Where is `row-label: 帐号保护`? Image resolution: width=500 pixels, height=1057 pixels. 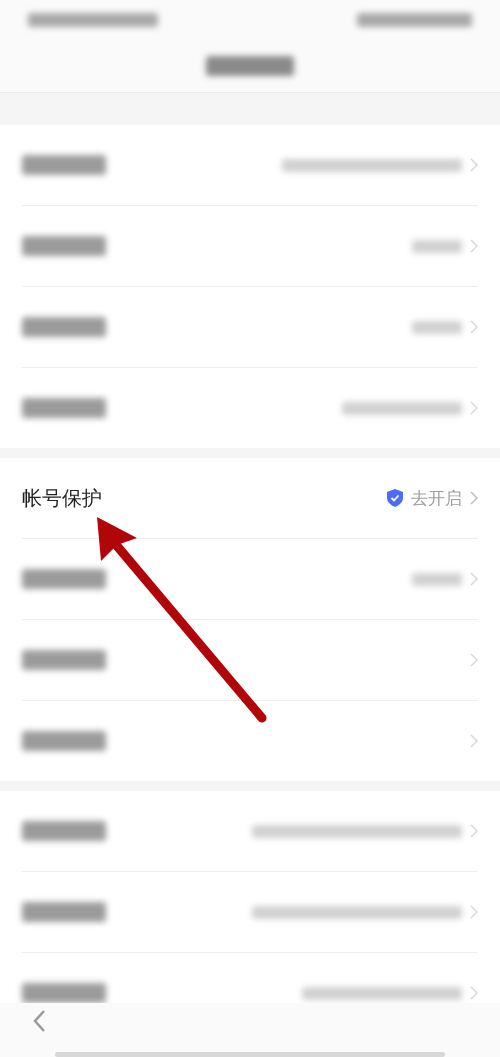 row-label: 帐号保护 is located at coordinates (62, 498).